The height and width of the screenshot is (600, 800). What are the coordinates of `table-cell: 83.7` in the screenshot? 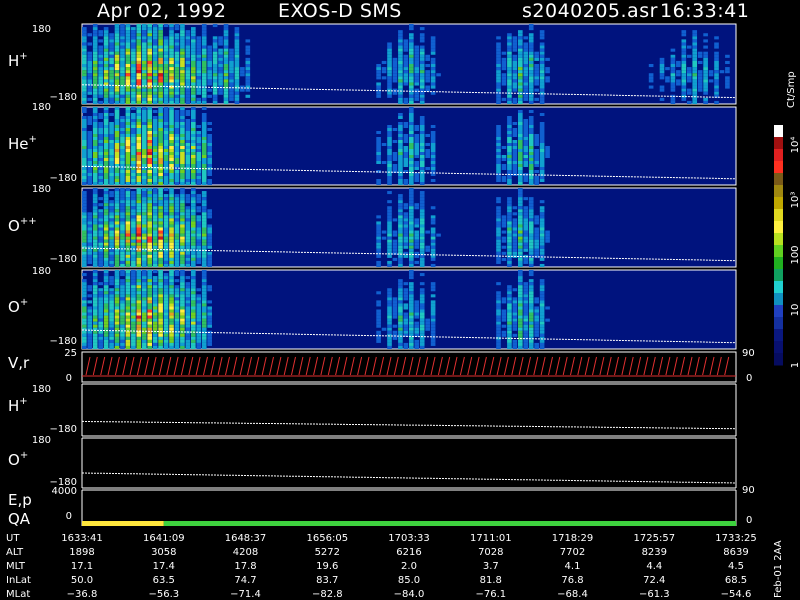 It's located at (327, 580).